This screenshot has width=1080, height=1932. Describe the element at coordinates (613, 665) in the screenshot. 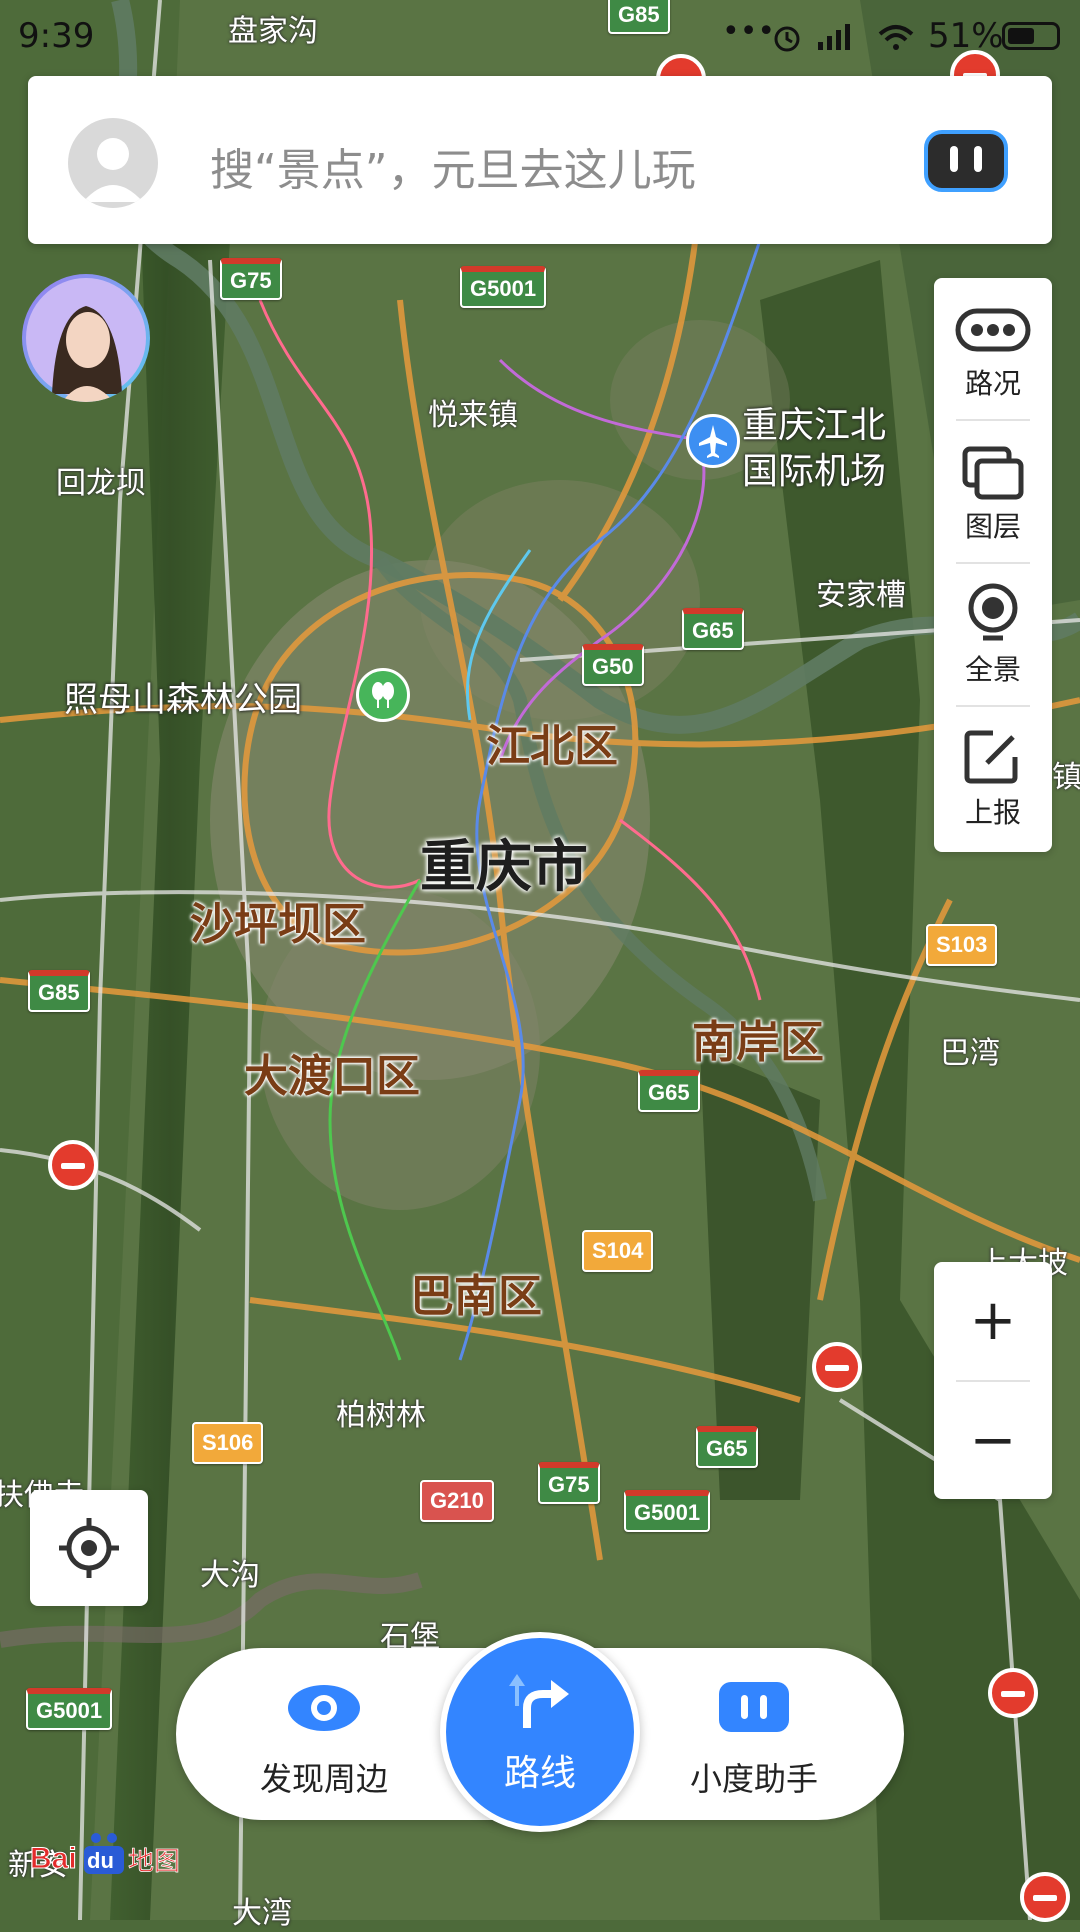

I see `highway-shield: G50` at that location.